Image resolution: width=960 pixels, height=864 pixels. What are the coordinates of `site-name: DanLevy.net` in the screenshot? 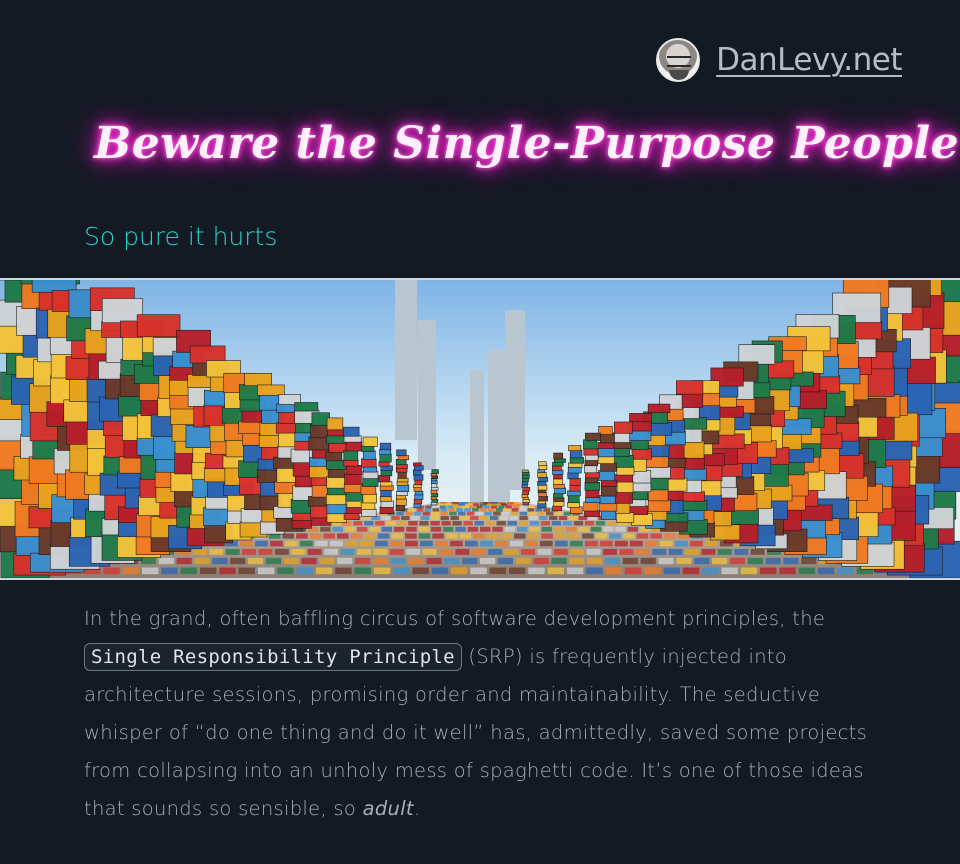 It's located at (809, 60).